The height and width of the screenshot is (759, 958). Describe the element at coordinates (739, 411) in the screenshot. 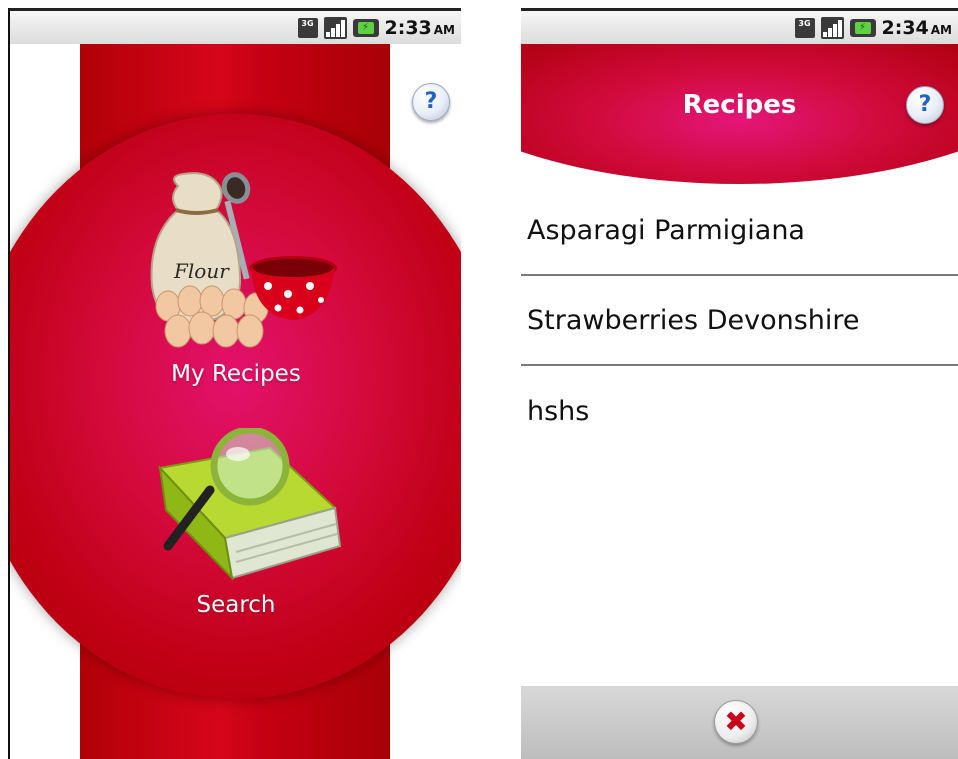

I see `list-item: hshs` at that location.